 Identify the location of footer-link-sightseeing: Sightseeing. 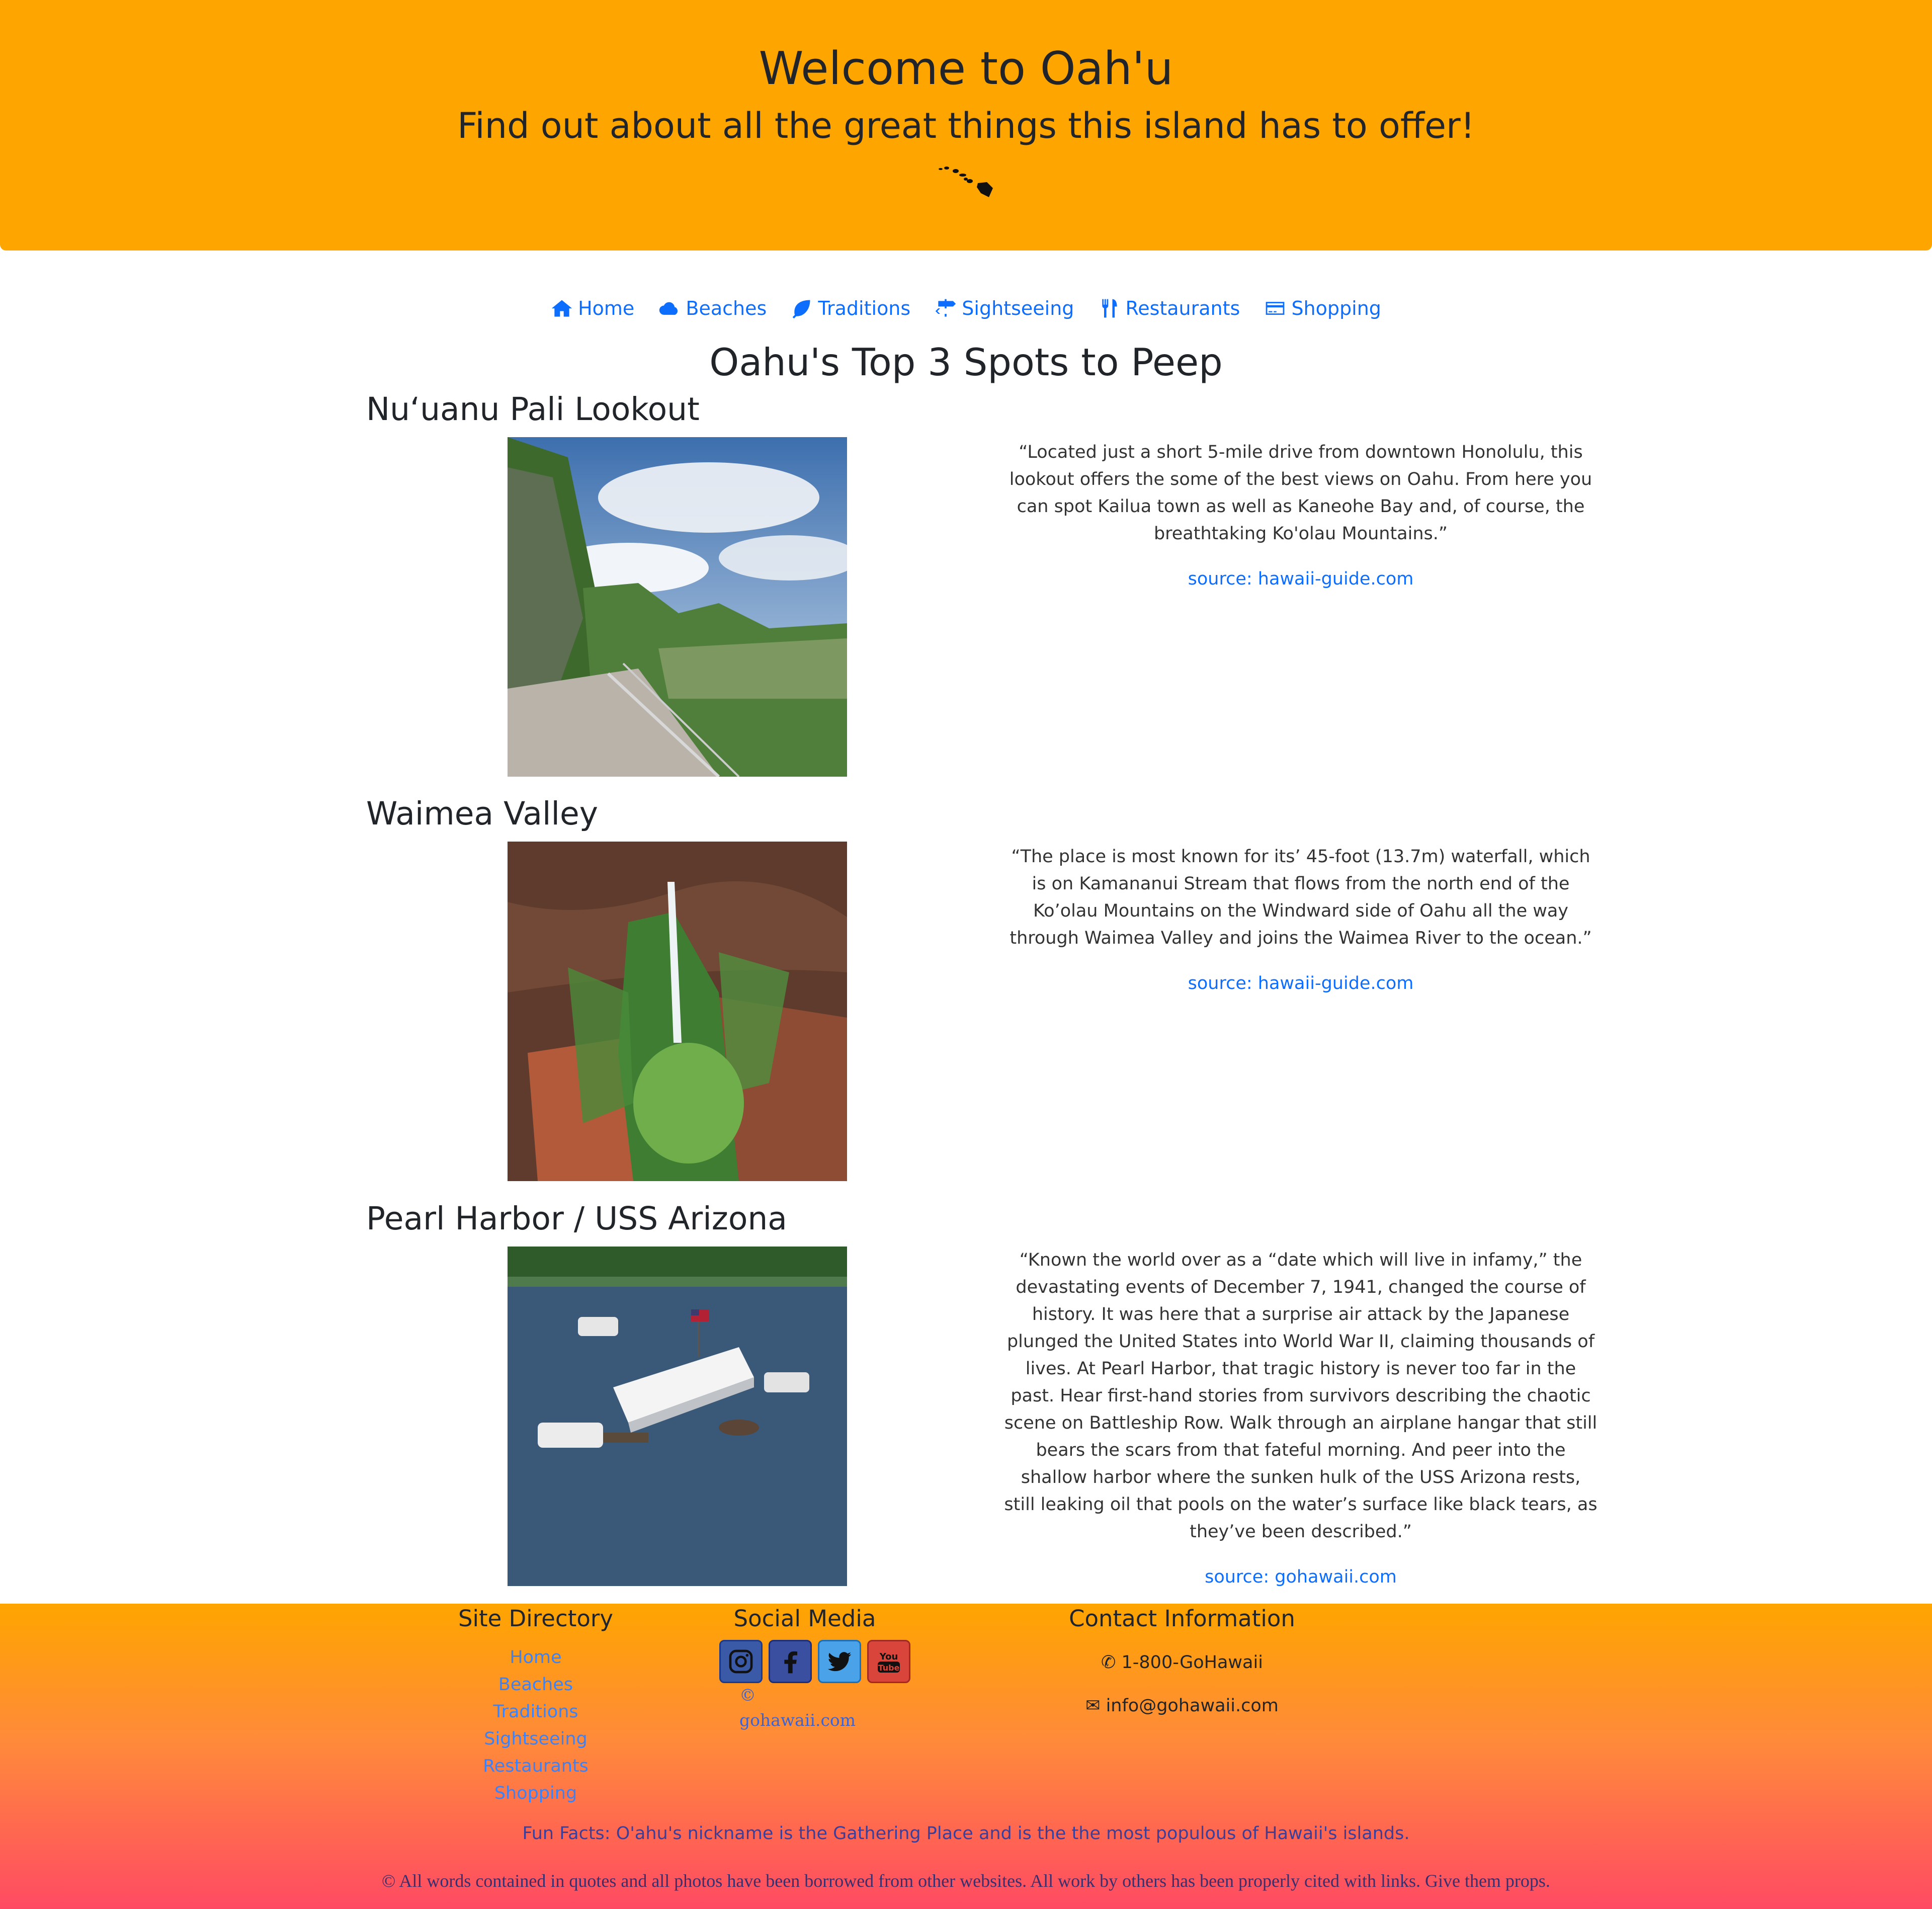
(536, 1739).